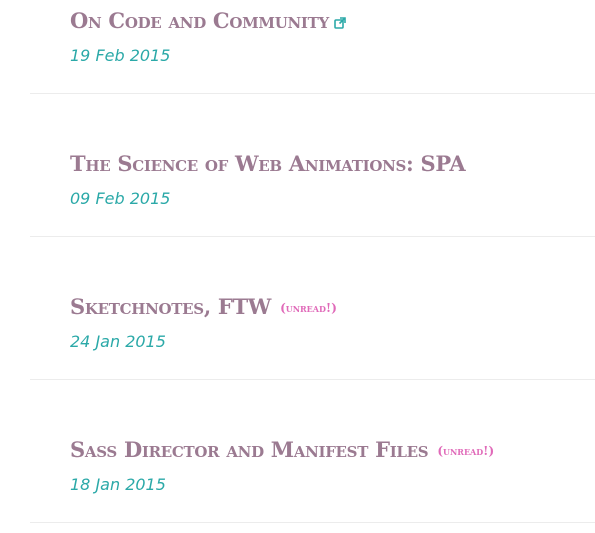 Image resolution: width=595 pixels, height=533 pixels. Describe the element at coordinates (199, 20) in the screenshot. I see `post-title-link: On Code and Community` at that location.